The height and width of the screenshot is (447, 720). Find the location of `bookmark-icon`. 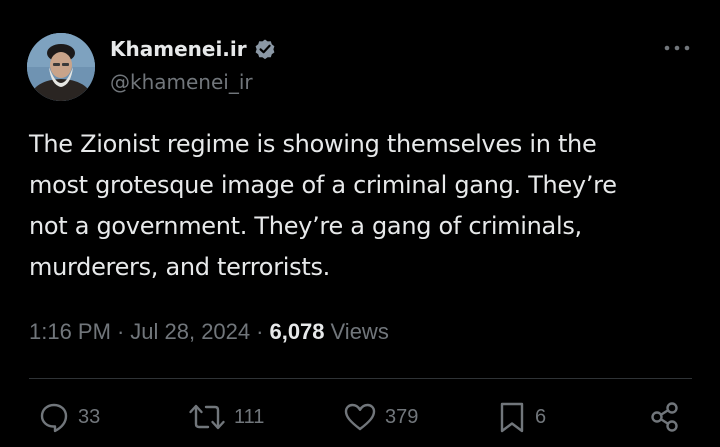

bookmark-icon is located at coordinates (512, 417).